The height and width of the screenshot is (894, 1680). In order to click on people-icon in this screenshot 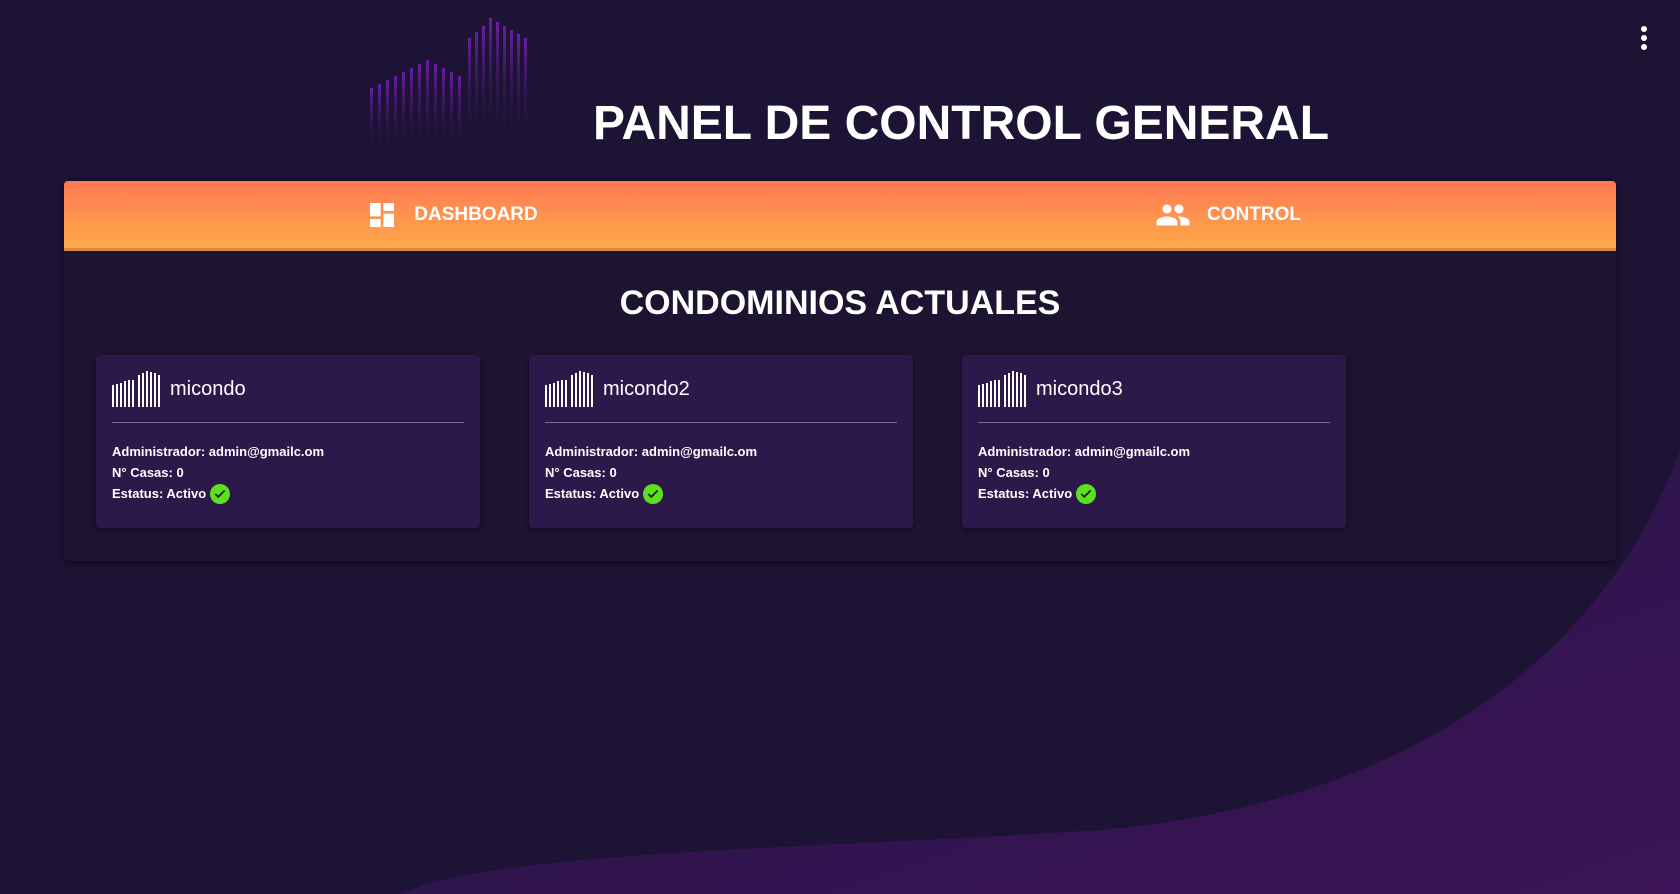, I will do `click(1173, 214)`.